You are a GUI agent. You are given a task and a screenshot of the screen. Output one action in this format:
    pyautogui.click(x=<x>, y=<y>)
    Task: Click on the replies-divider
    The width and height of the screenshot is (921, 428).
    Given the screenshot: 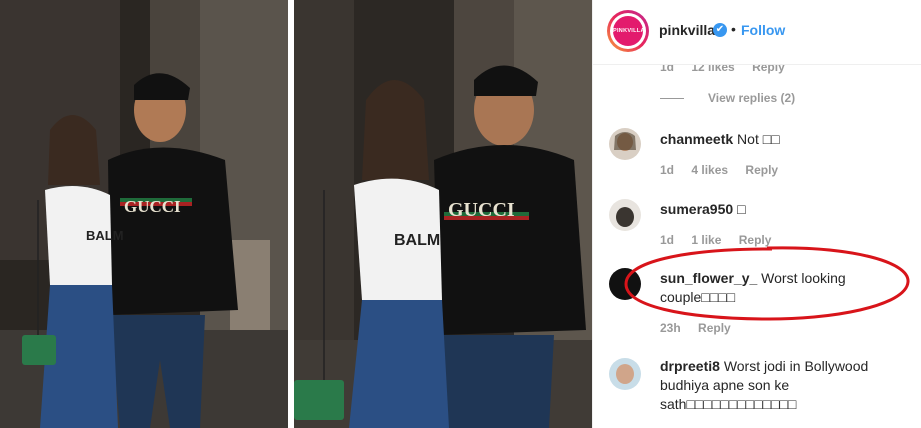 What is the action you would take?
    pyautogui.click(x=672, y=99)
    